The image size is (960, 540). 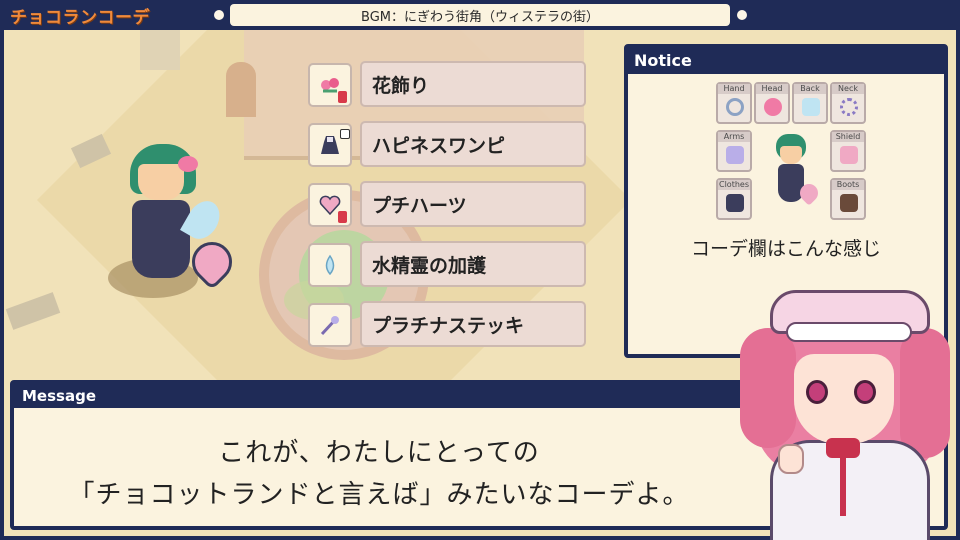 What do you see at coordinates (845, 404) in the screenshot?
I see `speaker-portrait` at bounding box center [845, 404].